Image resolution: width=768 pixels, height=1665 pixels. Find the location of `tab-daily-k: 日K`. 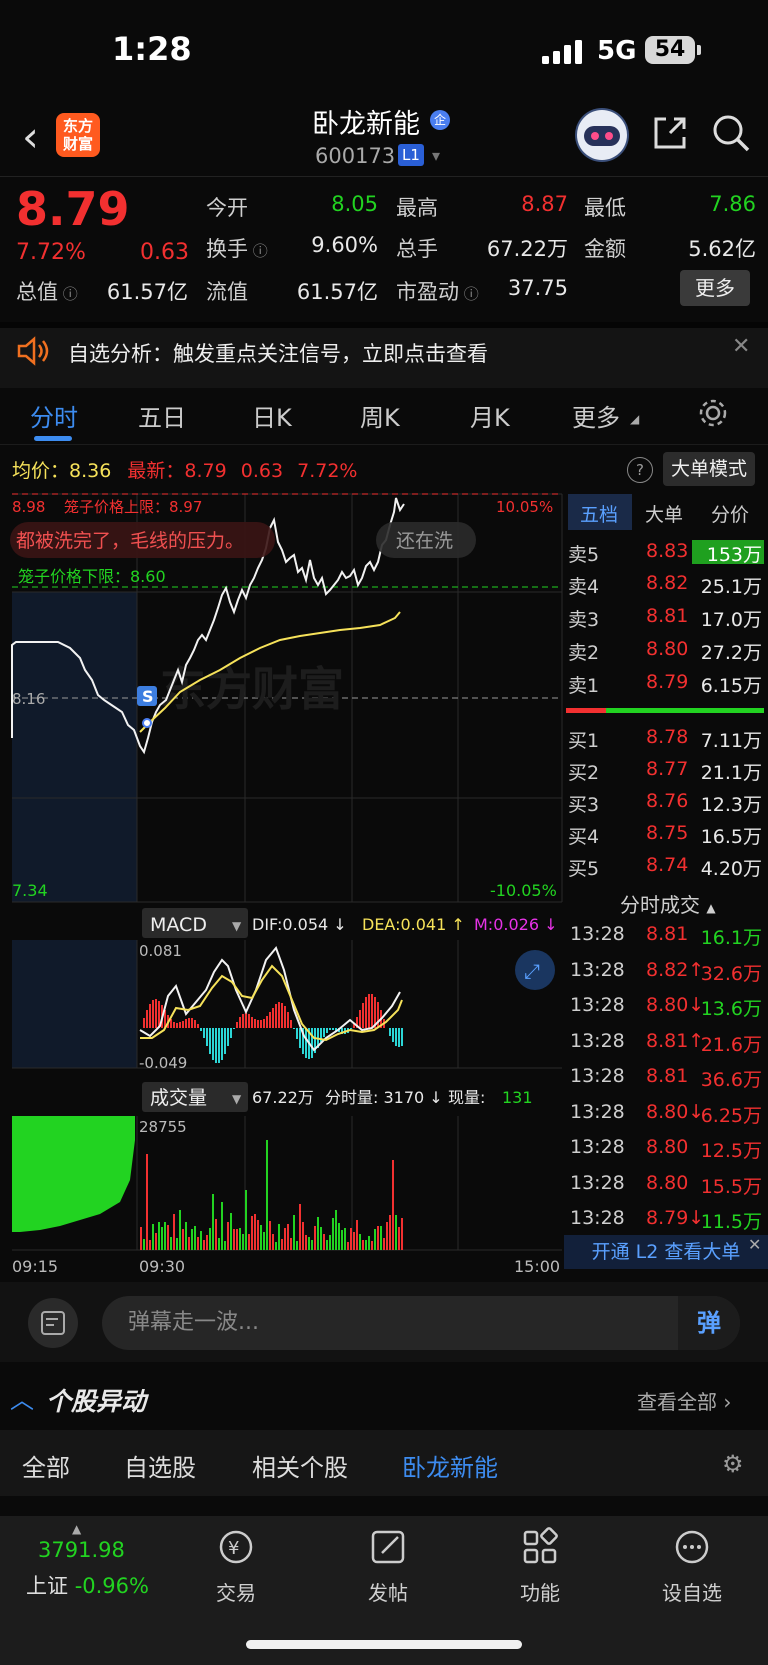

tab-daily-k: 日K is located at coordinates (272, 415).